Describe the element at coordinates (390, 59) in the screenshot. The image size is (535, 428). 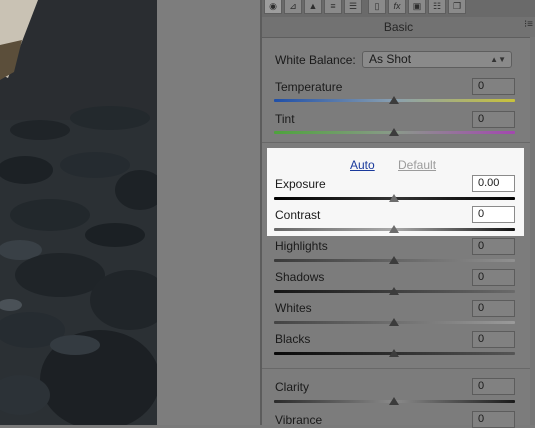
I see `white-balance-value: As Shot` at that location.